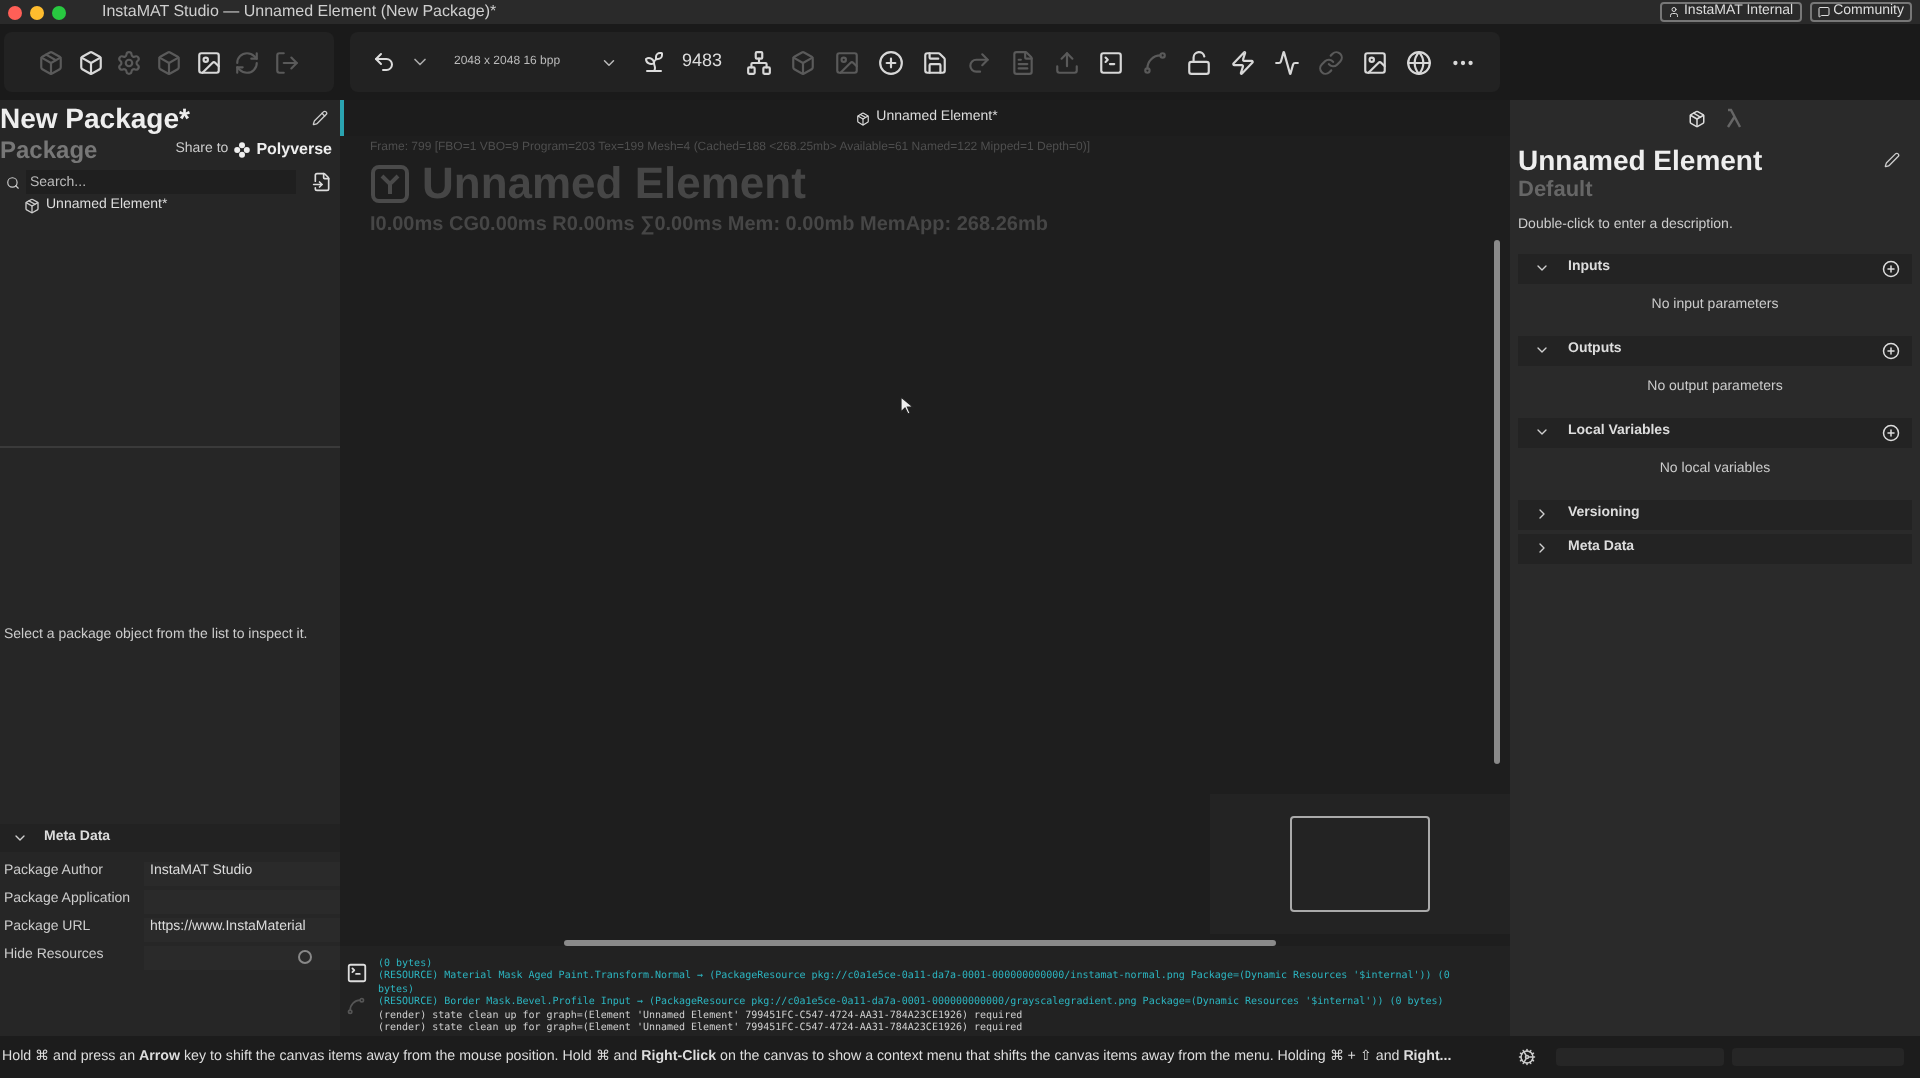 This screenshot has width=1920, height=1078. Describe the element at coordinates (95, 118) in the screenshot. I see `package-title: New Package*` at that location.